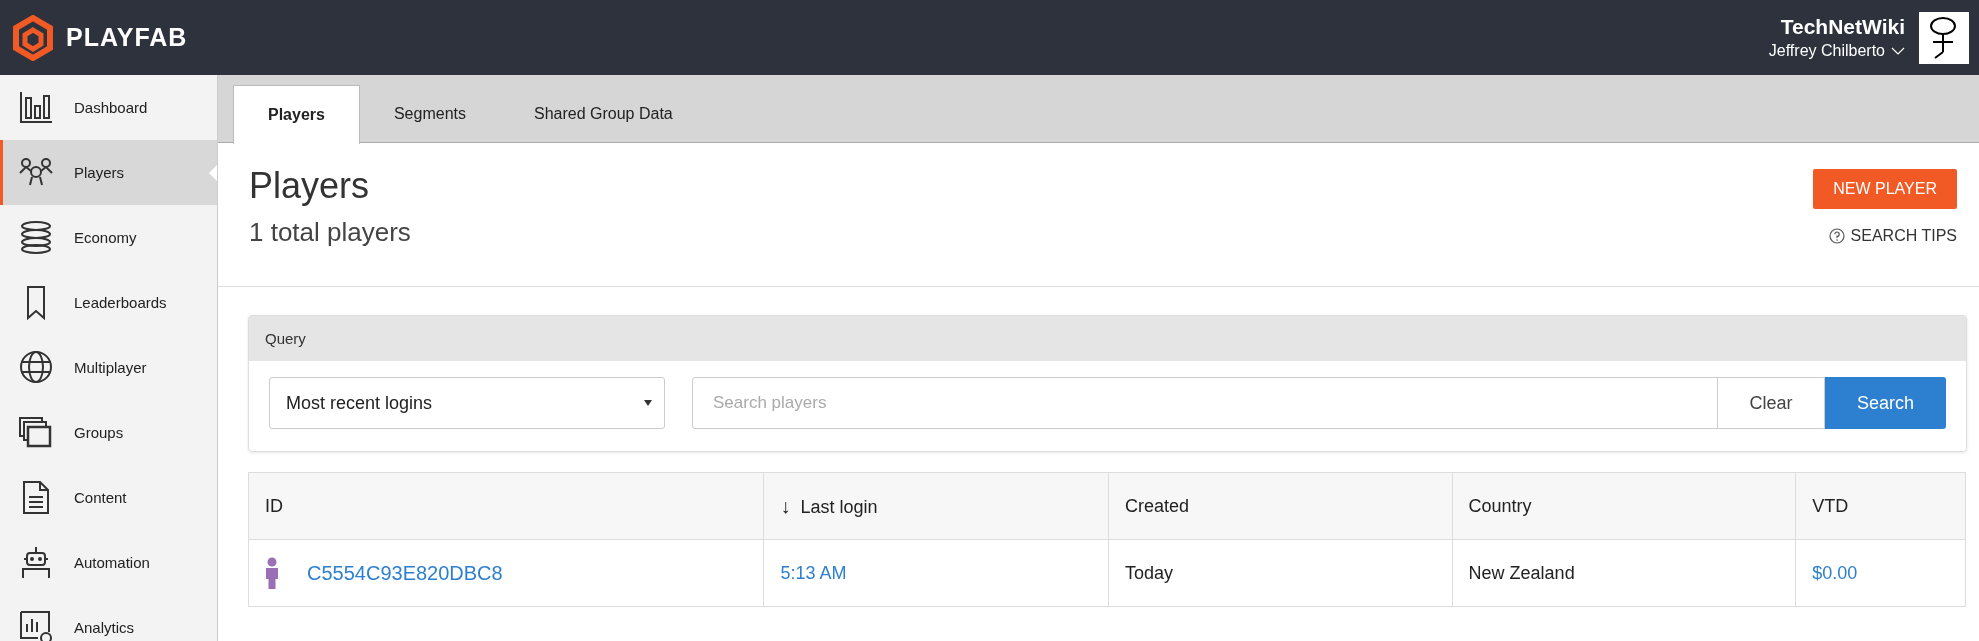  I want to click on tab: Segments, so click(429, 114).